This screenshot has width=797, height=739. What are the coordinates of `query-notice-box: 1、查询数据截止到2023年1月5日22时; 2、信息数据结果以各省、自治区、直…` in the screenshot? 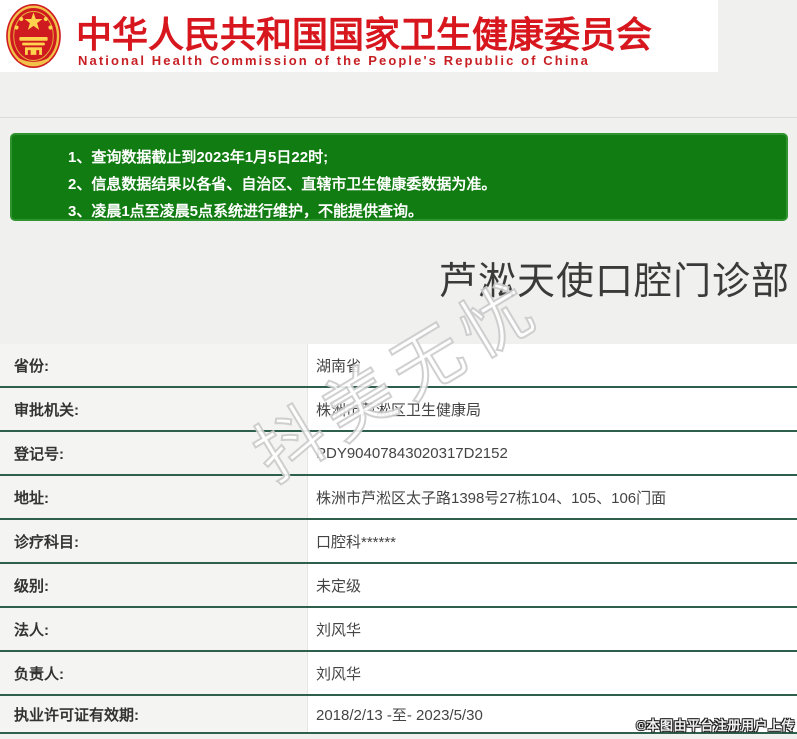 It's located at (399, 177).